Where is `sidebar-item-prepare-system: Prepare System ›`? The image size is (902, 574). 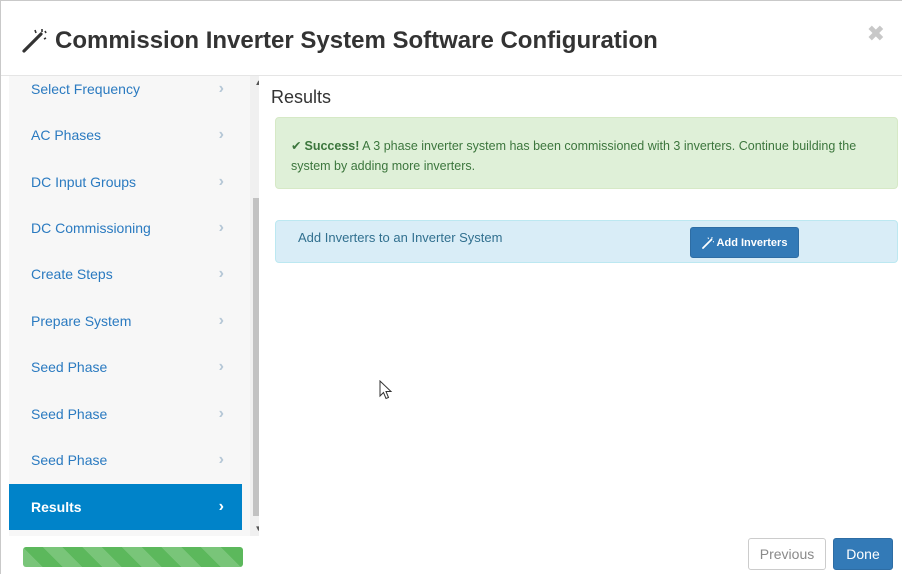
sidebar-item-prepare-system: Prepare System › is located at coordinates (125, 321).